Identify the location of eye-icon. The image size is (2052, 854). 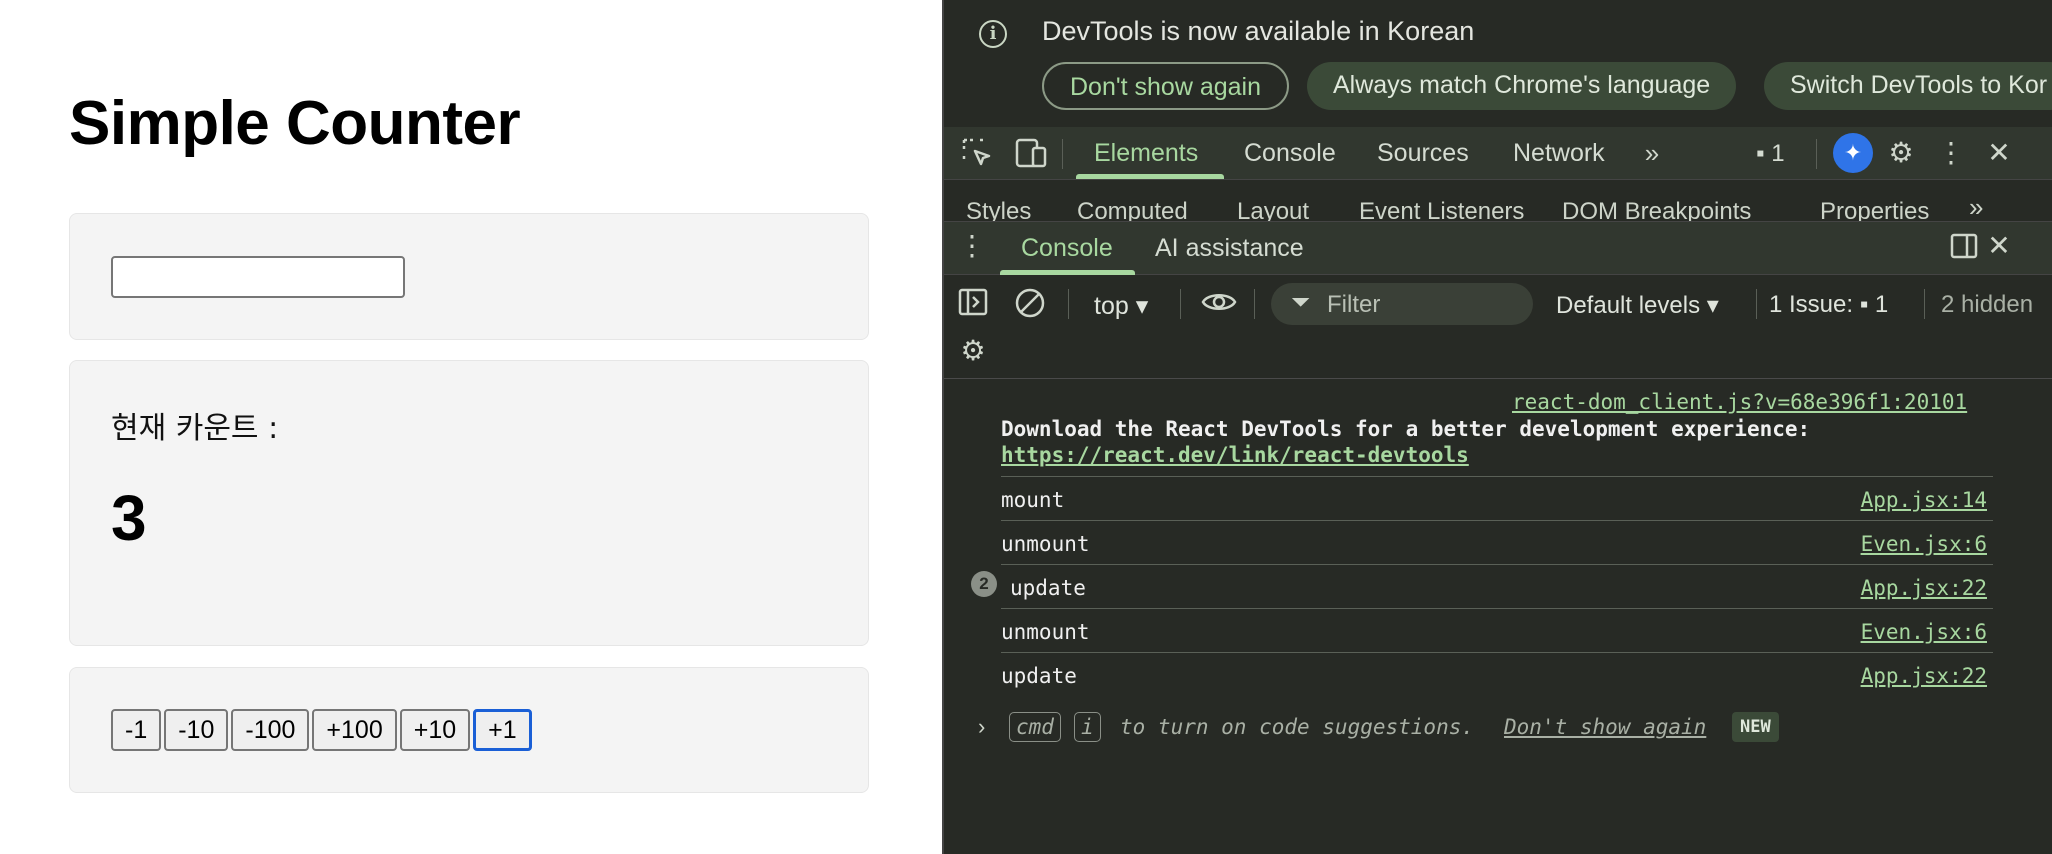
(1219, 303).